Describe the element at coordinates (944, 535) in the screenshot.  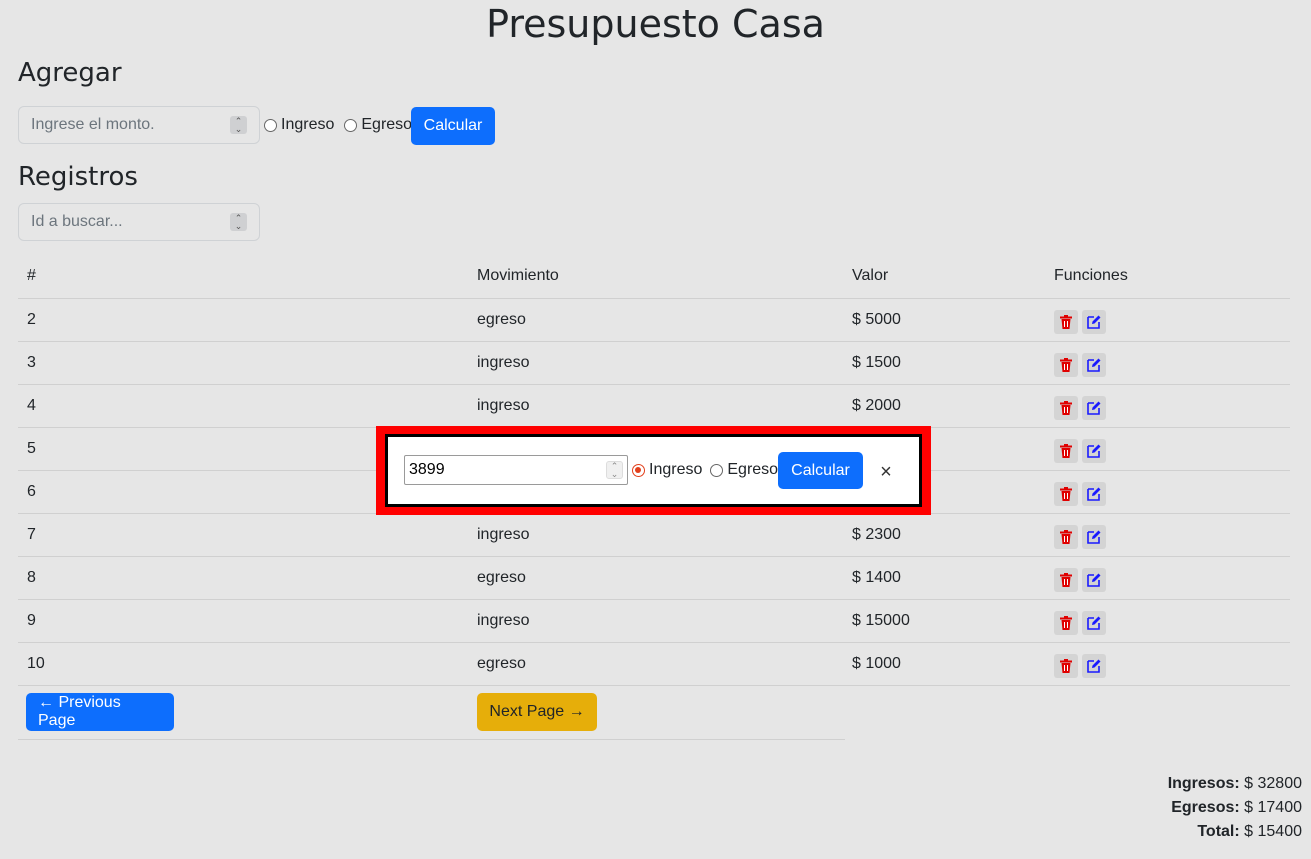
I see `row-value: $ 2300` at that location.